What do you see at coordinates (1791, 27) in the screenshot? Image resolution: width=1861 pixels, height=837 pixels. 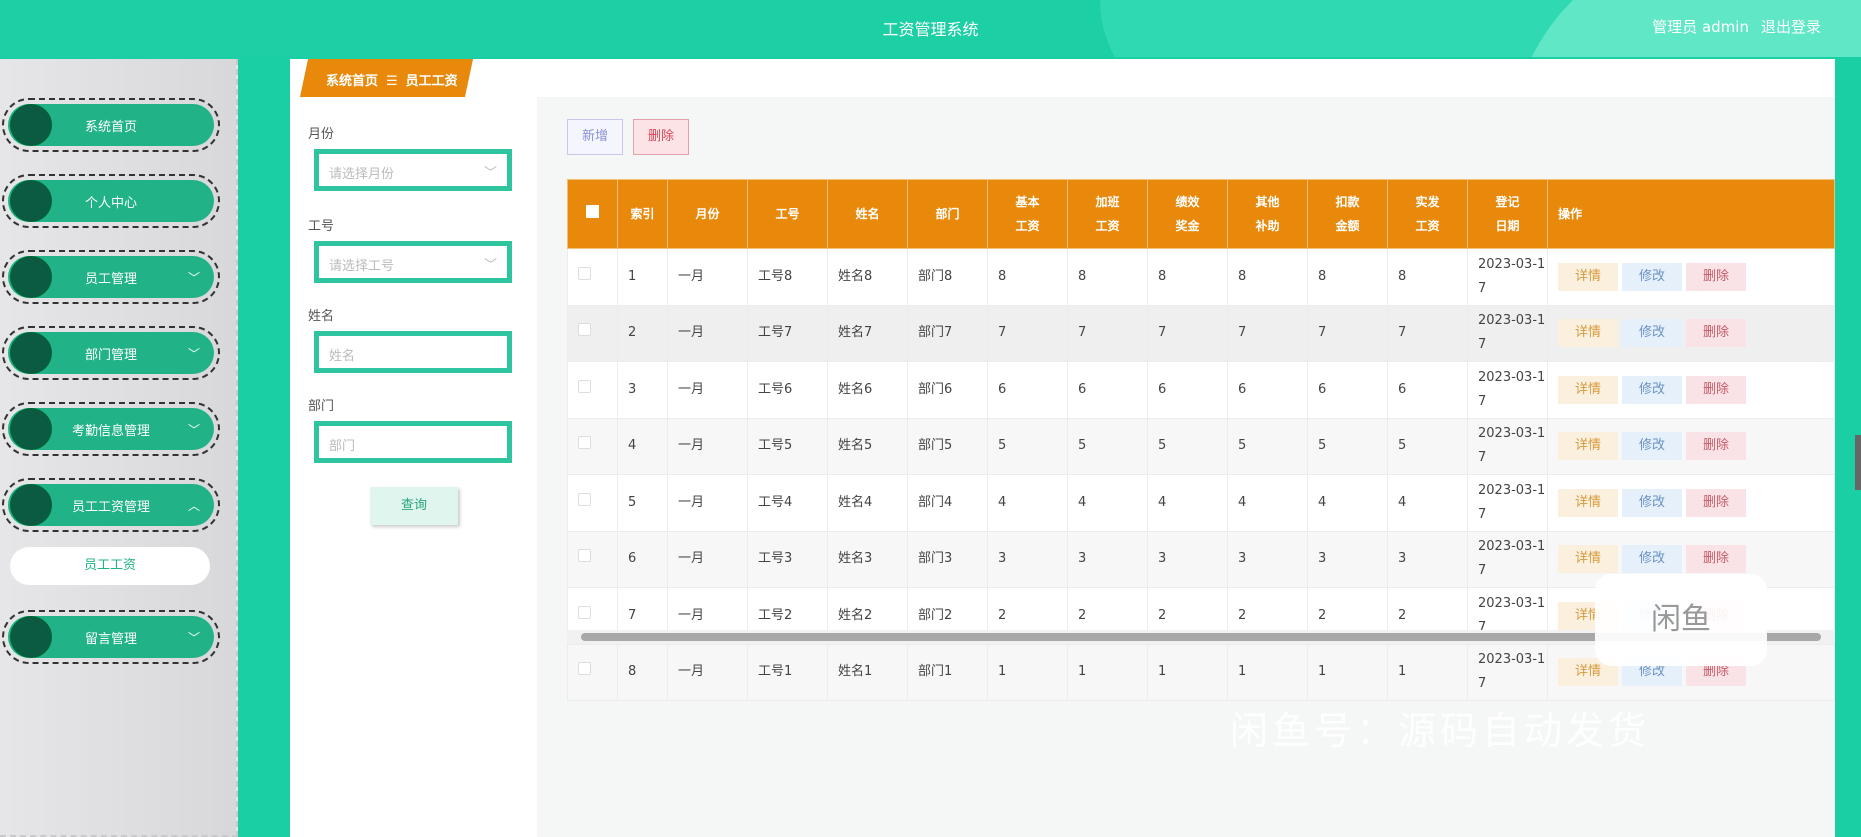 I see `logout-link: 退出登录` at bounding box center [1791, 27].